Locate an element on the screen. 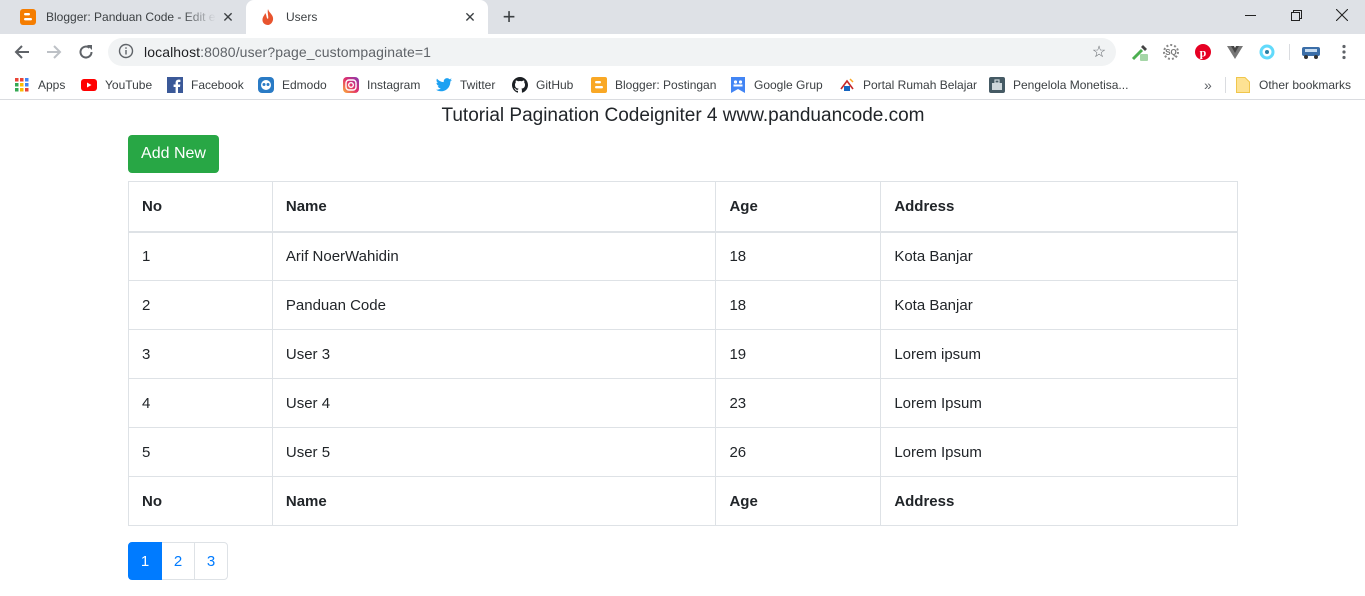 This screenshot has height=596, width=1365. cell-no: 4 is located at coordinates (200, 403).